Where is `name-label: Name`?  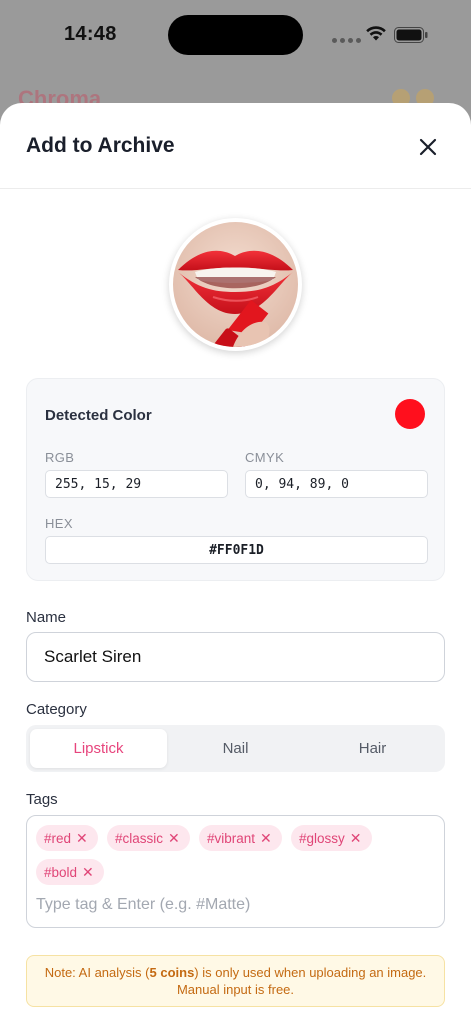 name-label: Name is located at coordinates (46, 617).